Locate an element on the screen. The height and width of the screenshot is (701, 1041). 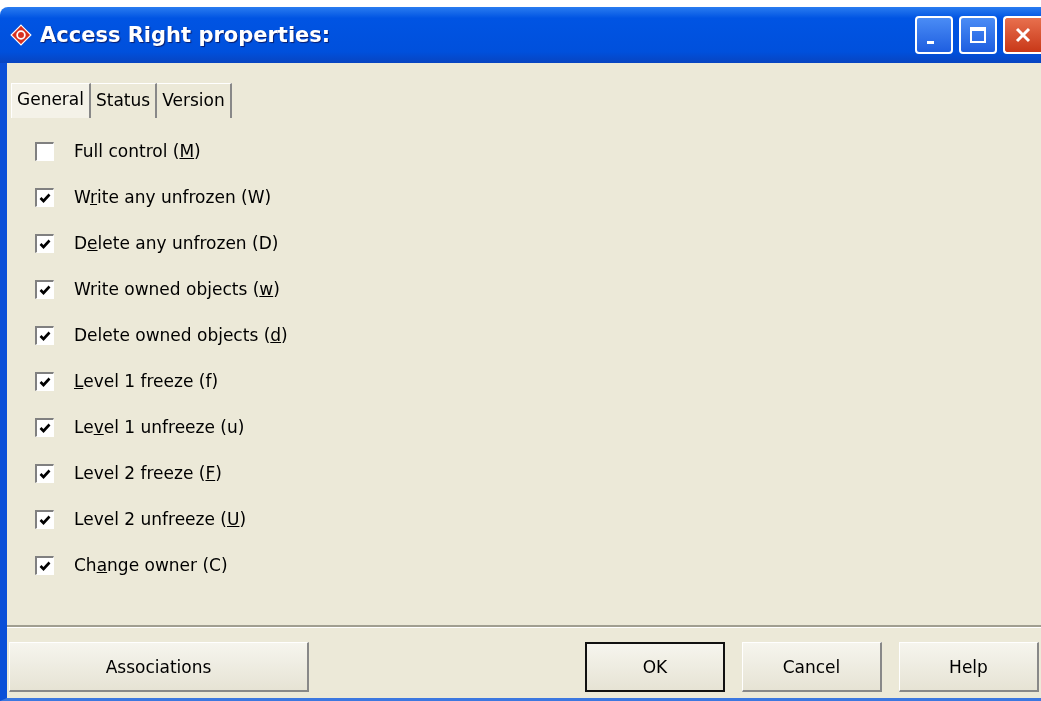
tab: Version is located at coordinates (194, 100).